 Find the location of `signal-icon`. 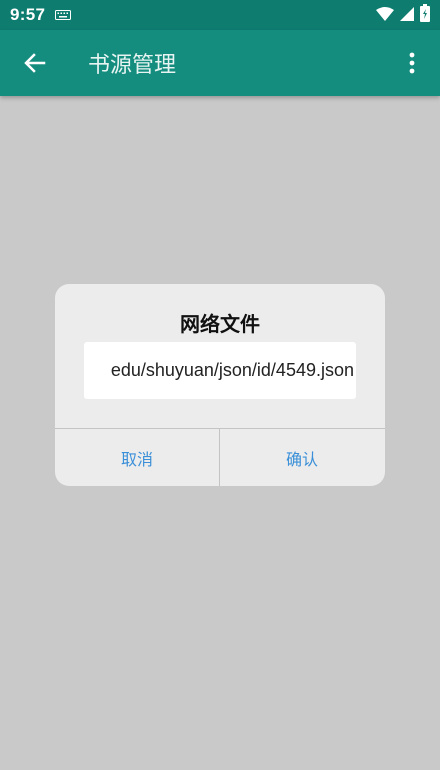

signal-icon is located at coordinates (407, 15).